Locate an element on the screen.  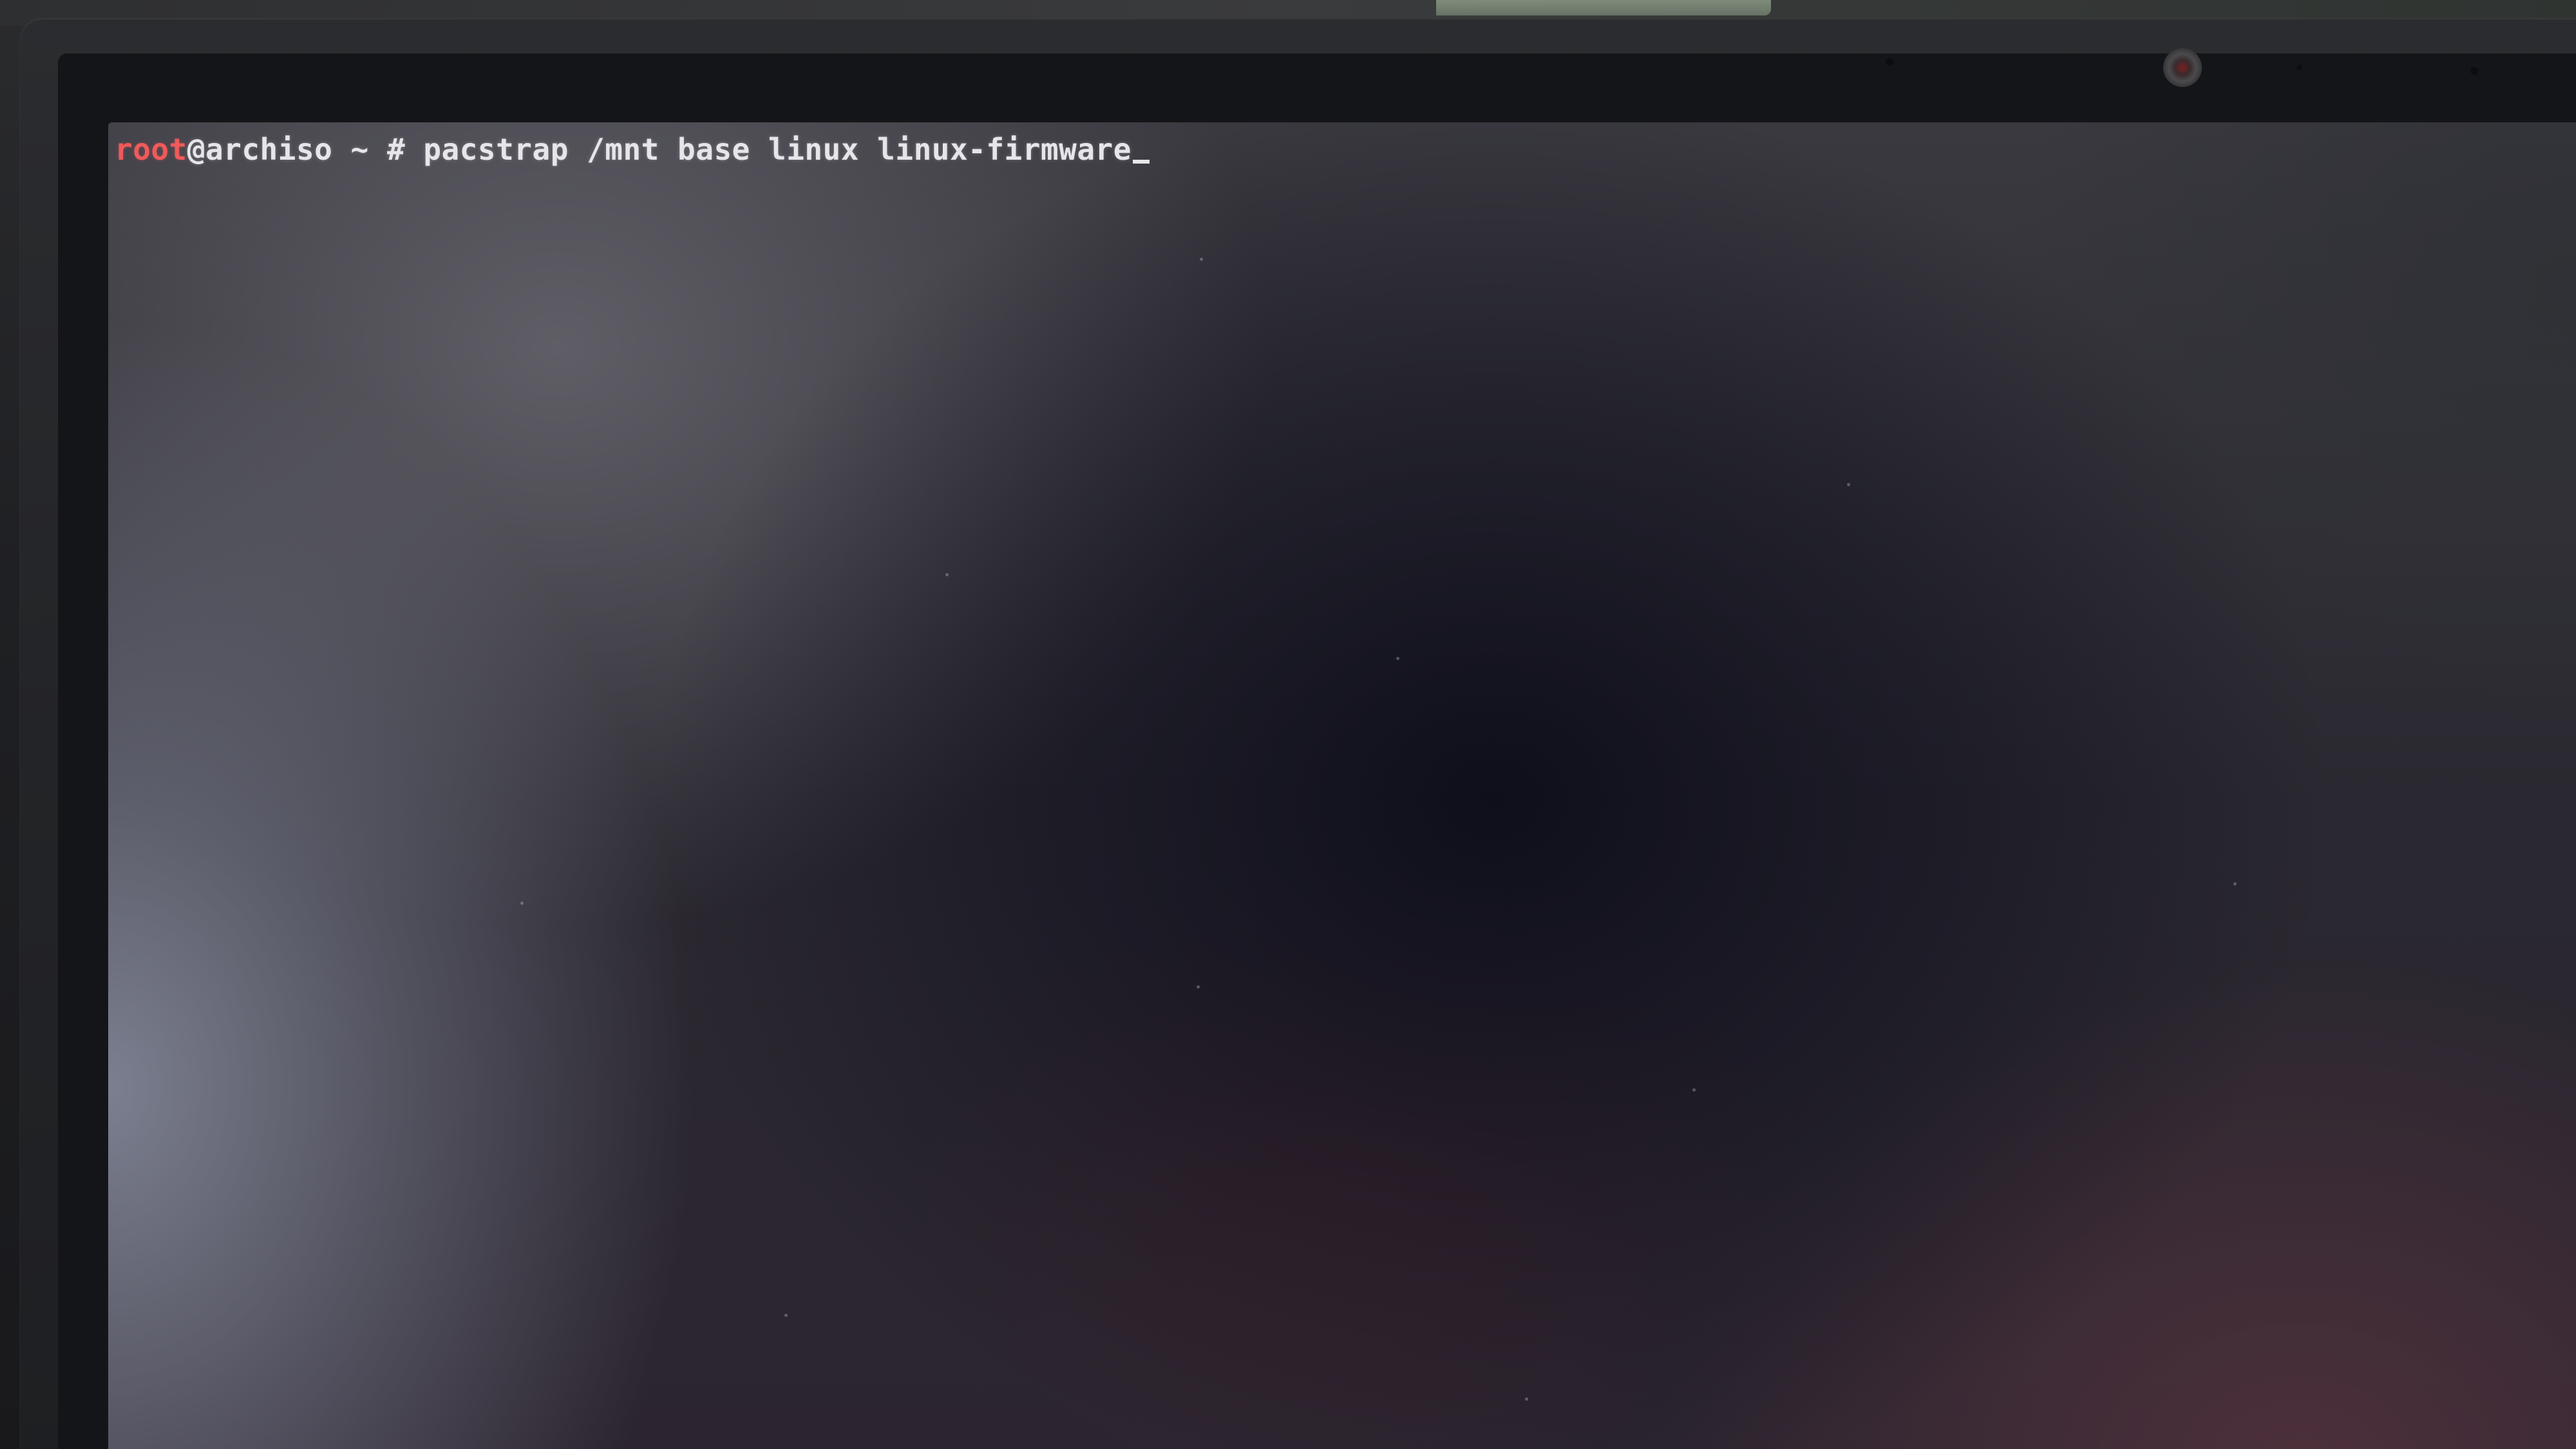
prompt-user: root is located at coordinates (151, 149).